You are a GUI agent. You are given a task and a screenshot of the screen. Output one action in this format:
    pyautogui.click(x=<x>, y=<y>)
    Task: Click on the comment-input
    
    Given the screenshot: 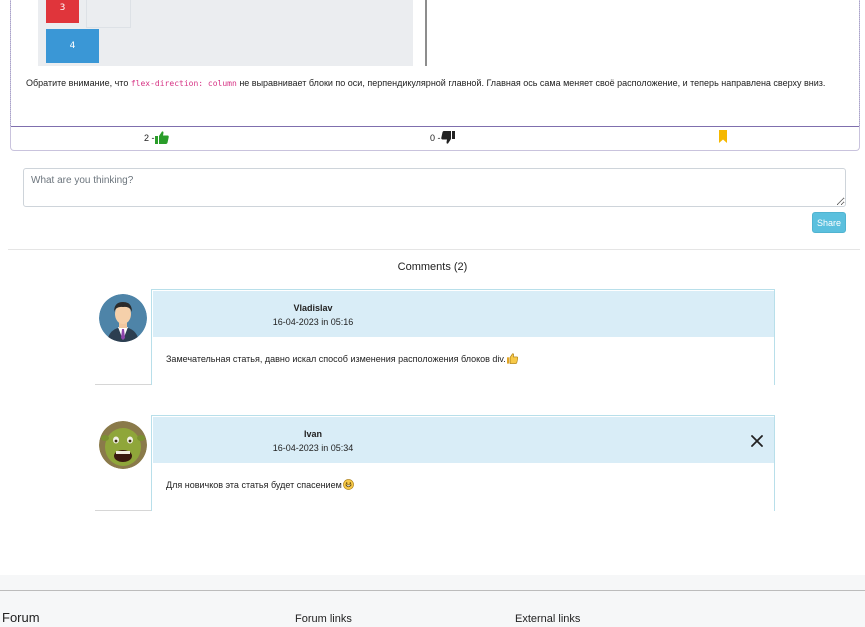 What is the action you would take?
    pyautogui.click(x=434, y=187)
    